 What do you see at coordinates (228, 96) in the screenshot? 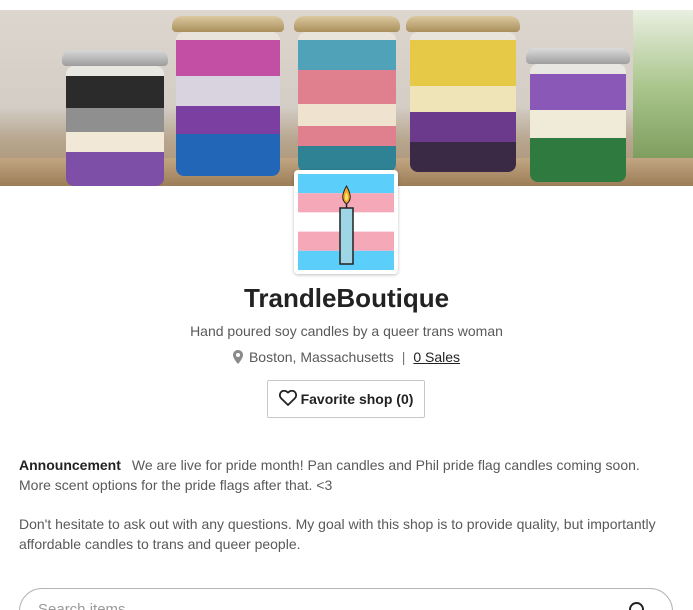
I see `candle-jar-genderfluid` at bounding box center [228, 96].